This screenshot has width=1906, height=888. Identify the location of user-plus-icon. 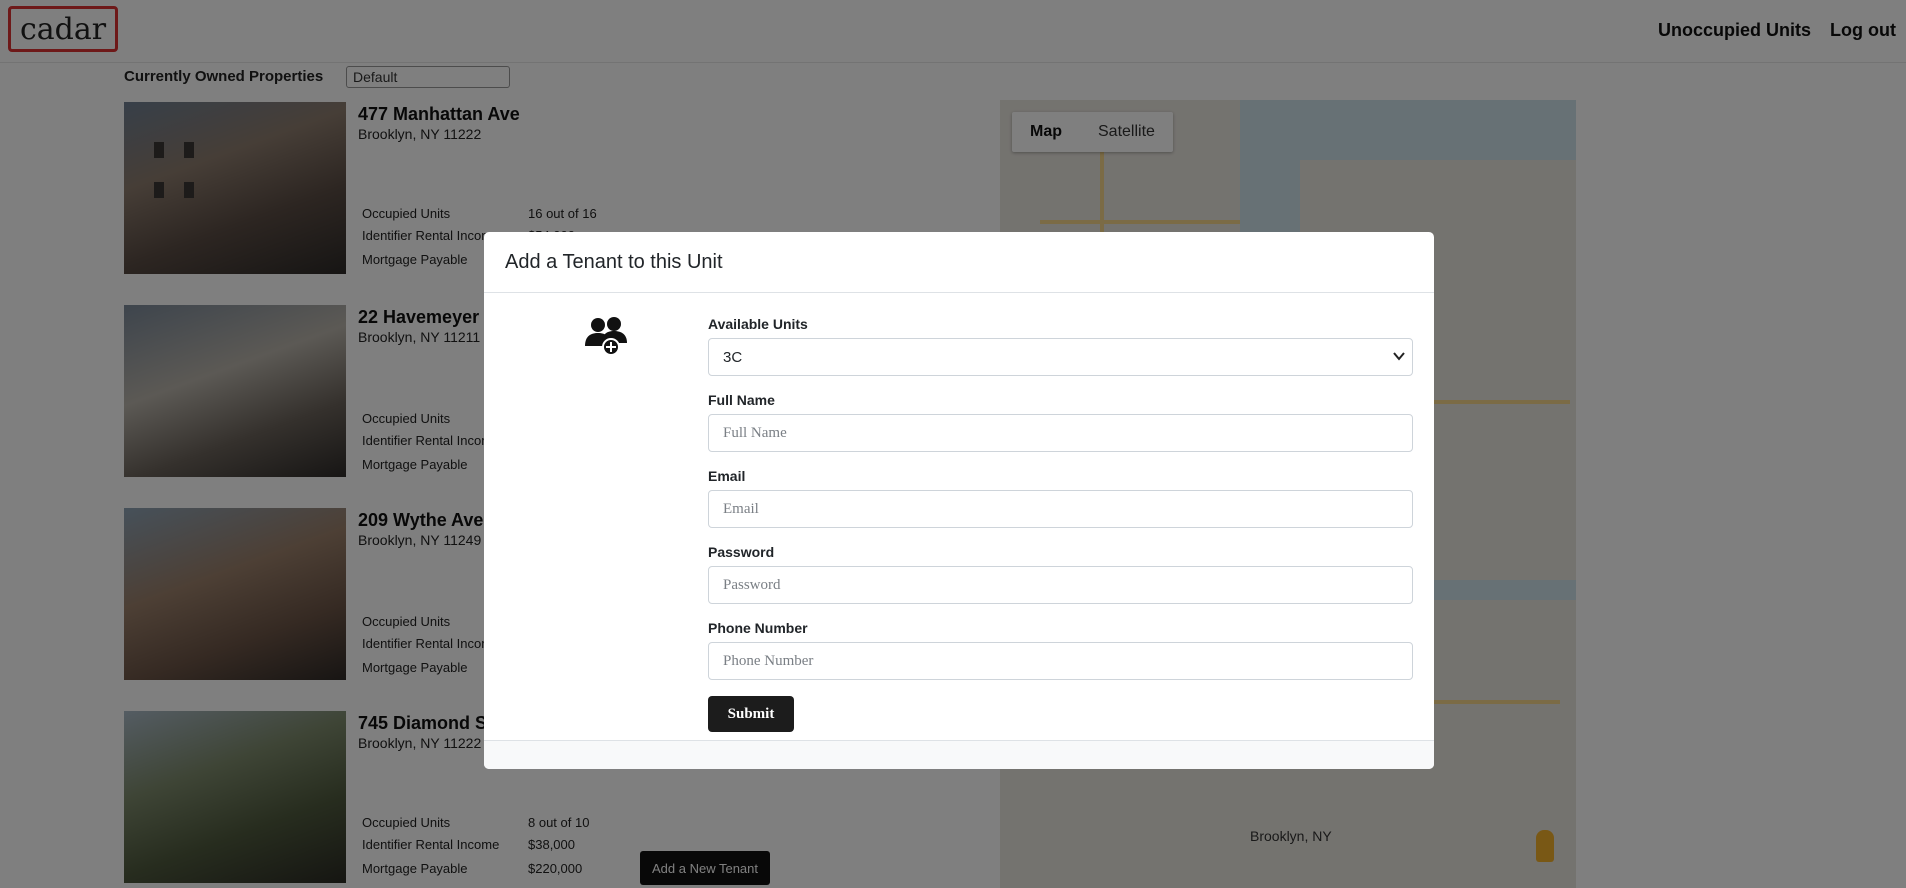
(606, 336).